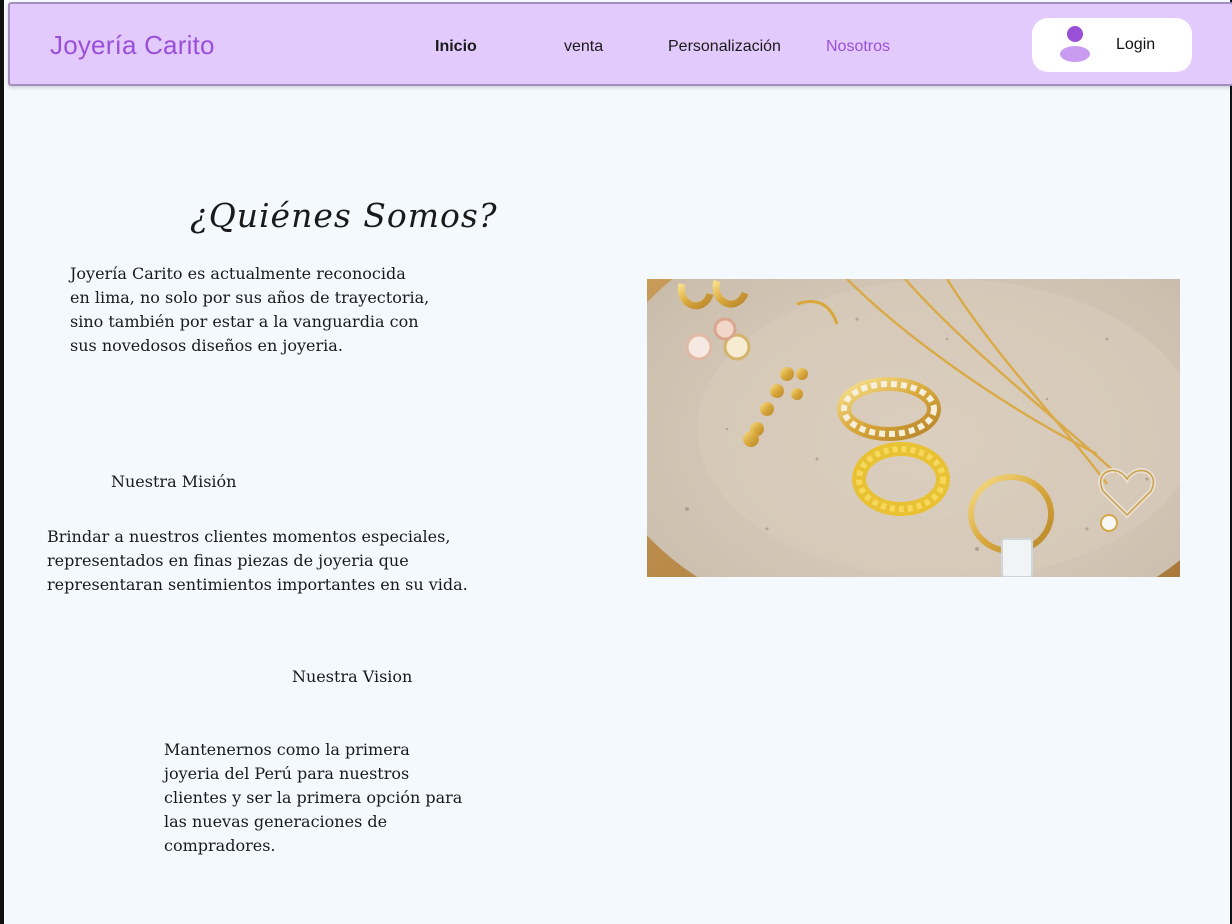 The width and height of the screenshot is (1232, 924). I want to click on user-icon, so click(1075, 45).